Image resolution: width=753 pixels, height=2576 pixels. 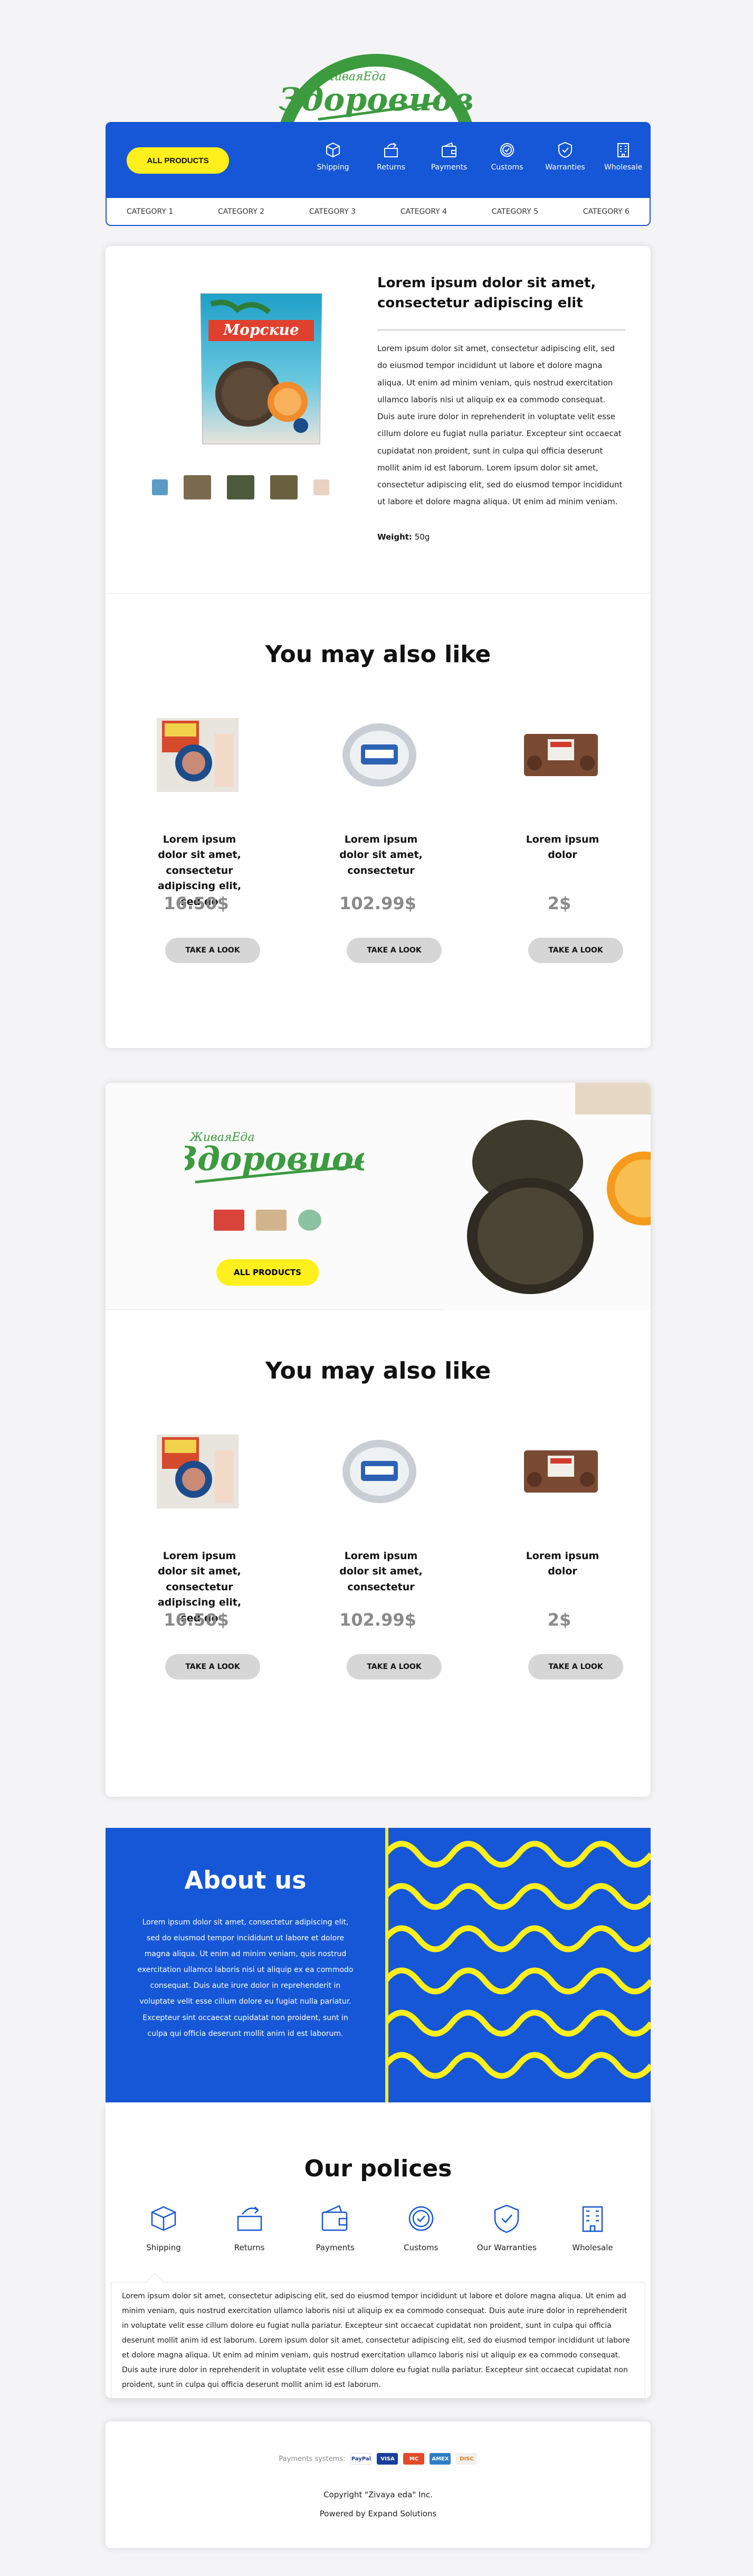 What do you see at coordinates (335, 2218) in the screenshot?
I see `wallet-icon` at bounding box center [335, 2218].